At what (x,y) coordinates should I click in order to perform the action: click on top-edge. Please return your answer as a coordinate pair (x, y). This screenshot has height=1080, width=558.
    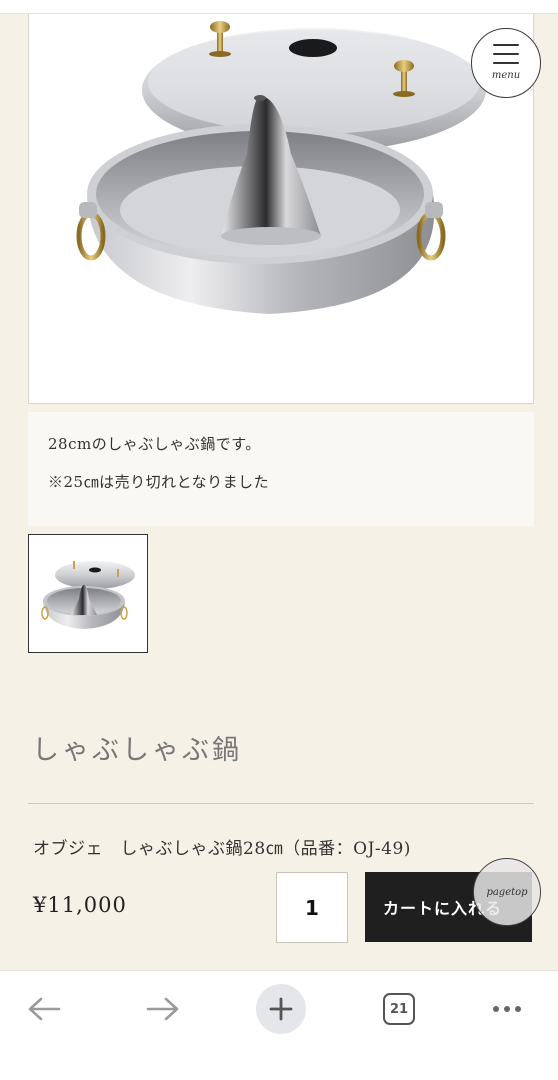
    Looking at the image, I should click on (279, 7).